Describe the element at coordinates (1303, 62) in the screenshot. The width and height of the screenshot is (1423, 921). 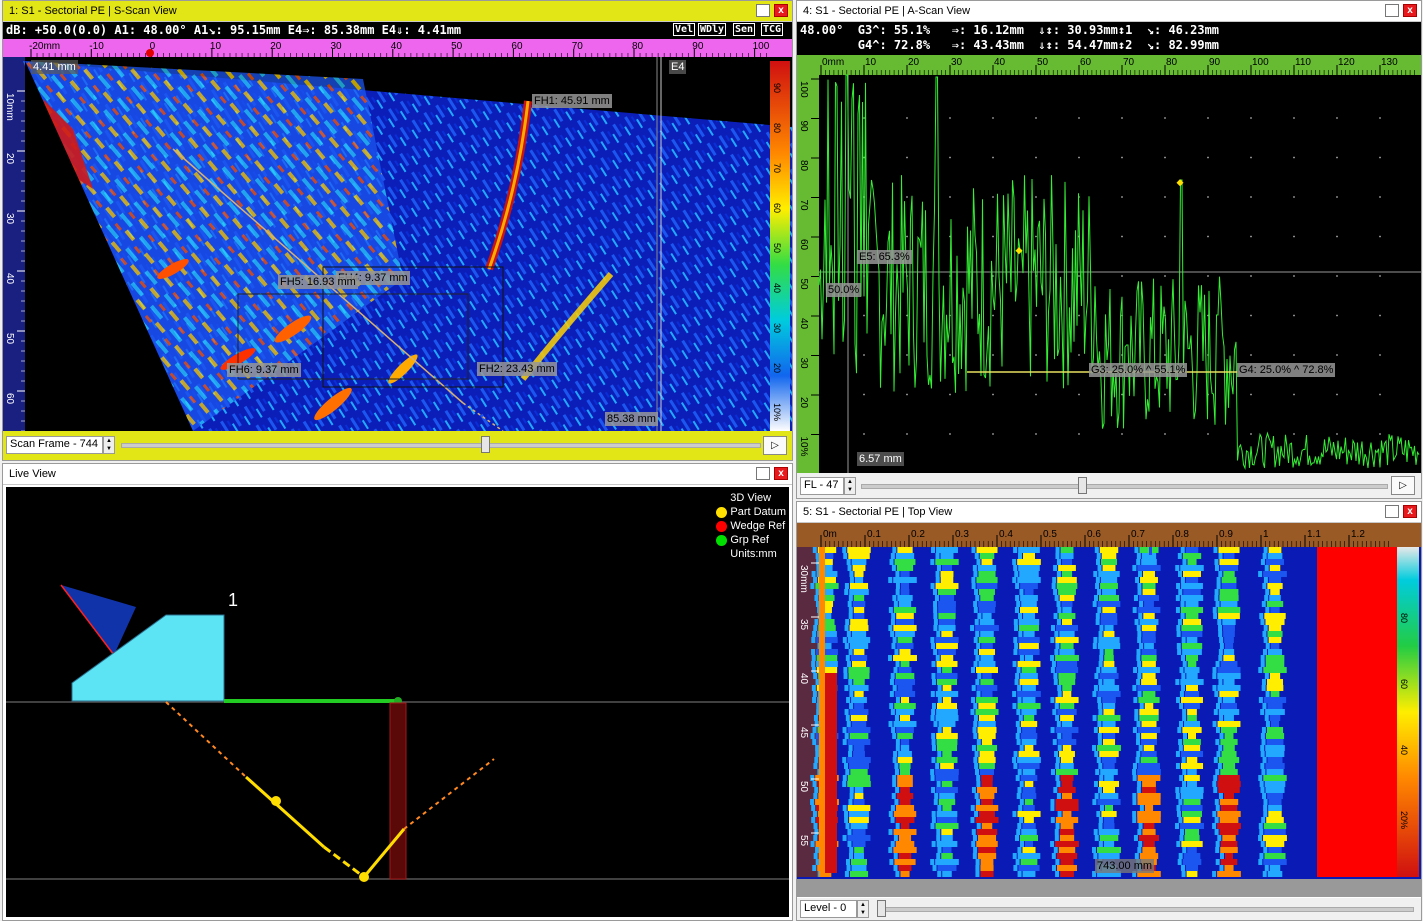
I see `ascan-h-tick: 110` at that location.